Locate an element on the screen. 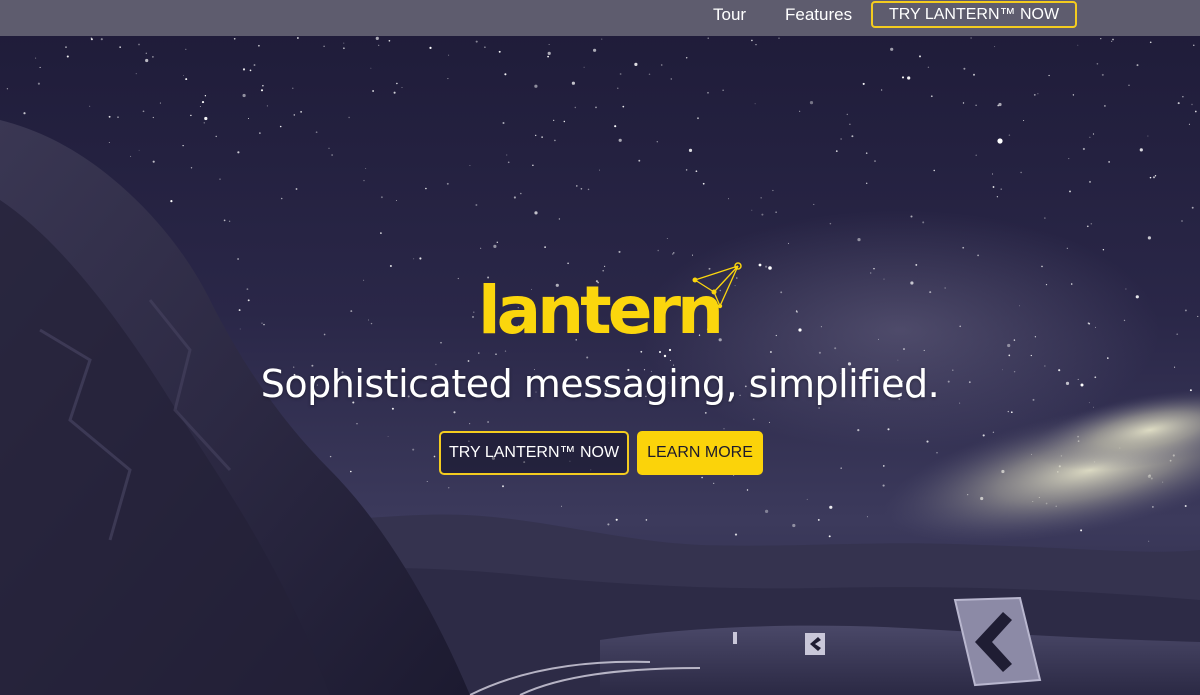 This screenshot has width=1200, height=695. try-lantern-button: TRY LANTERN™ NOW is located at coordinates (534, 453).